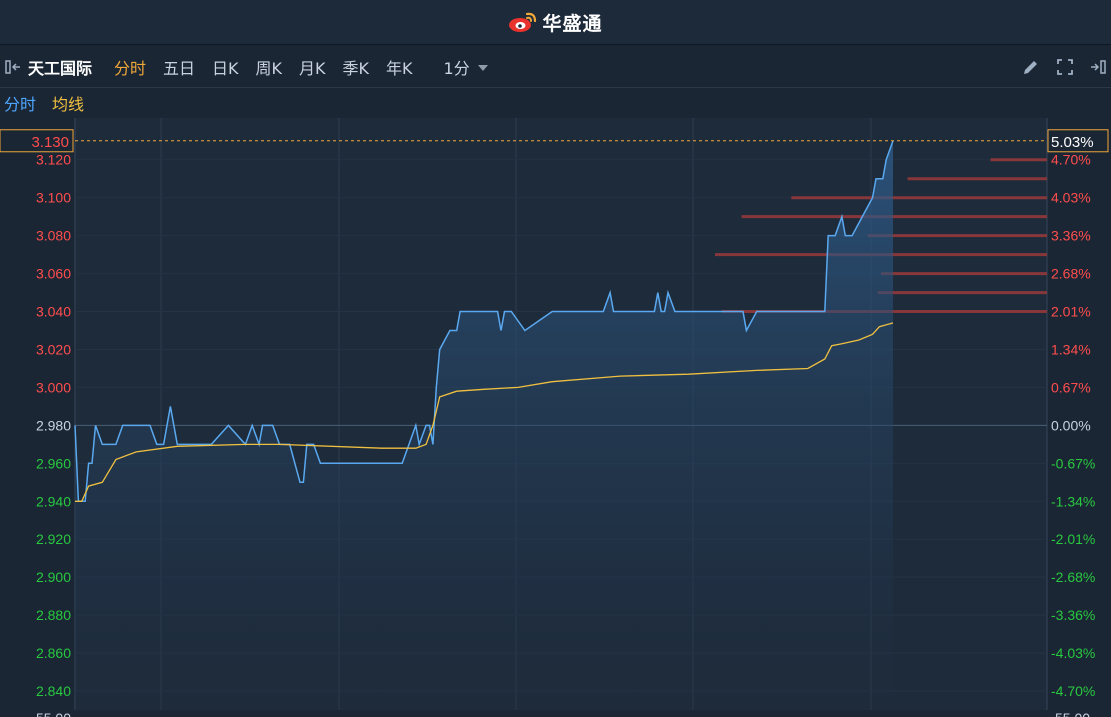 This screenshot has width=1111, height=717. What do you see at coordinates (1073, 463) in the screenshot?
I see `y-tick-label-right: -0.67%` at bounding box center [1073, 463].